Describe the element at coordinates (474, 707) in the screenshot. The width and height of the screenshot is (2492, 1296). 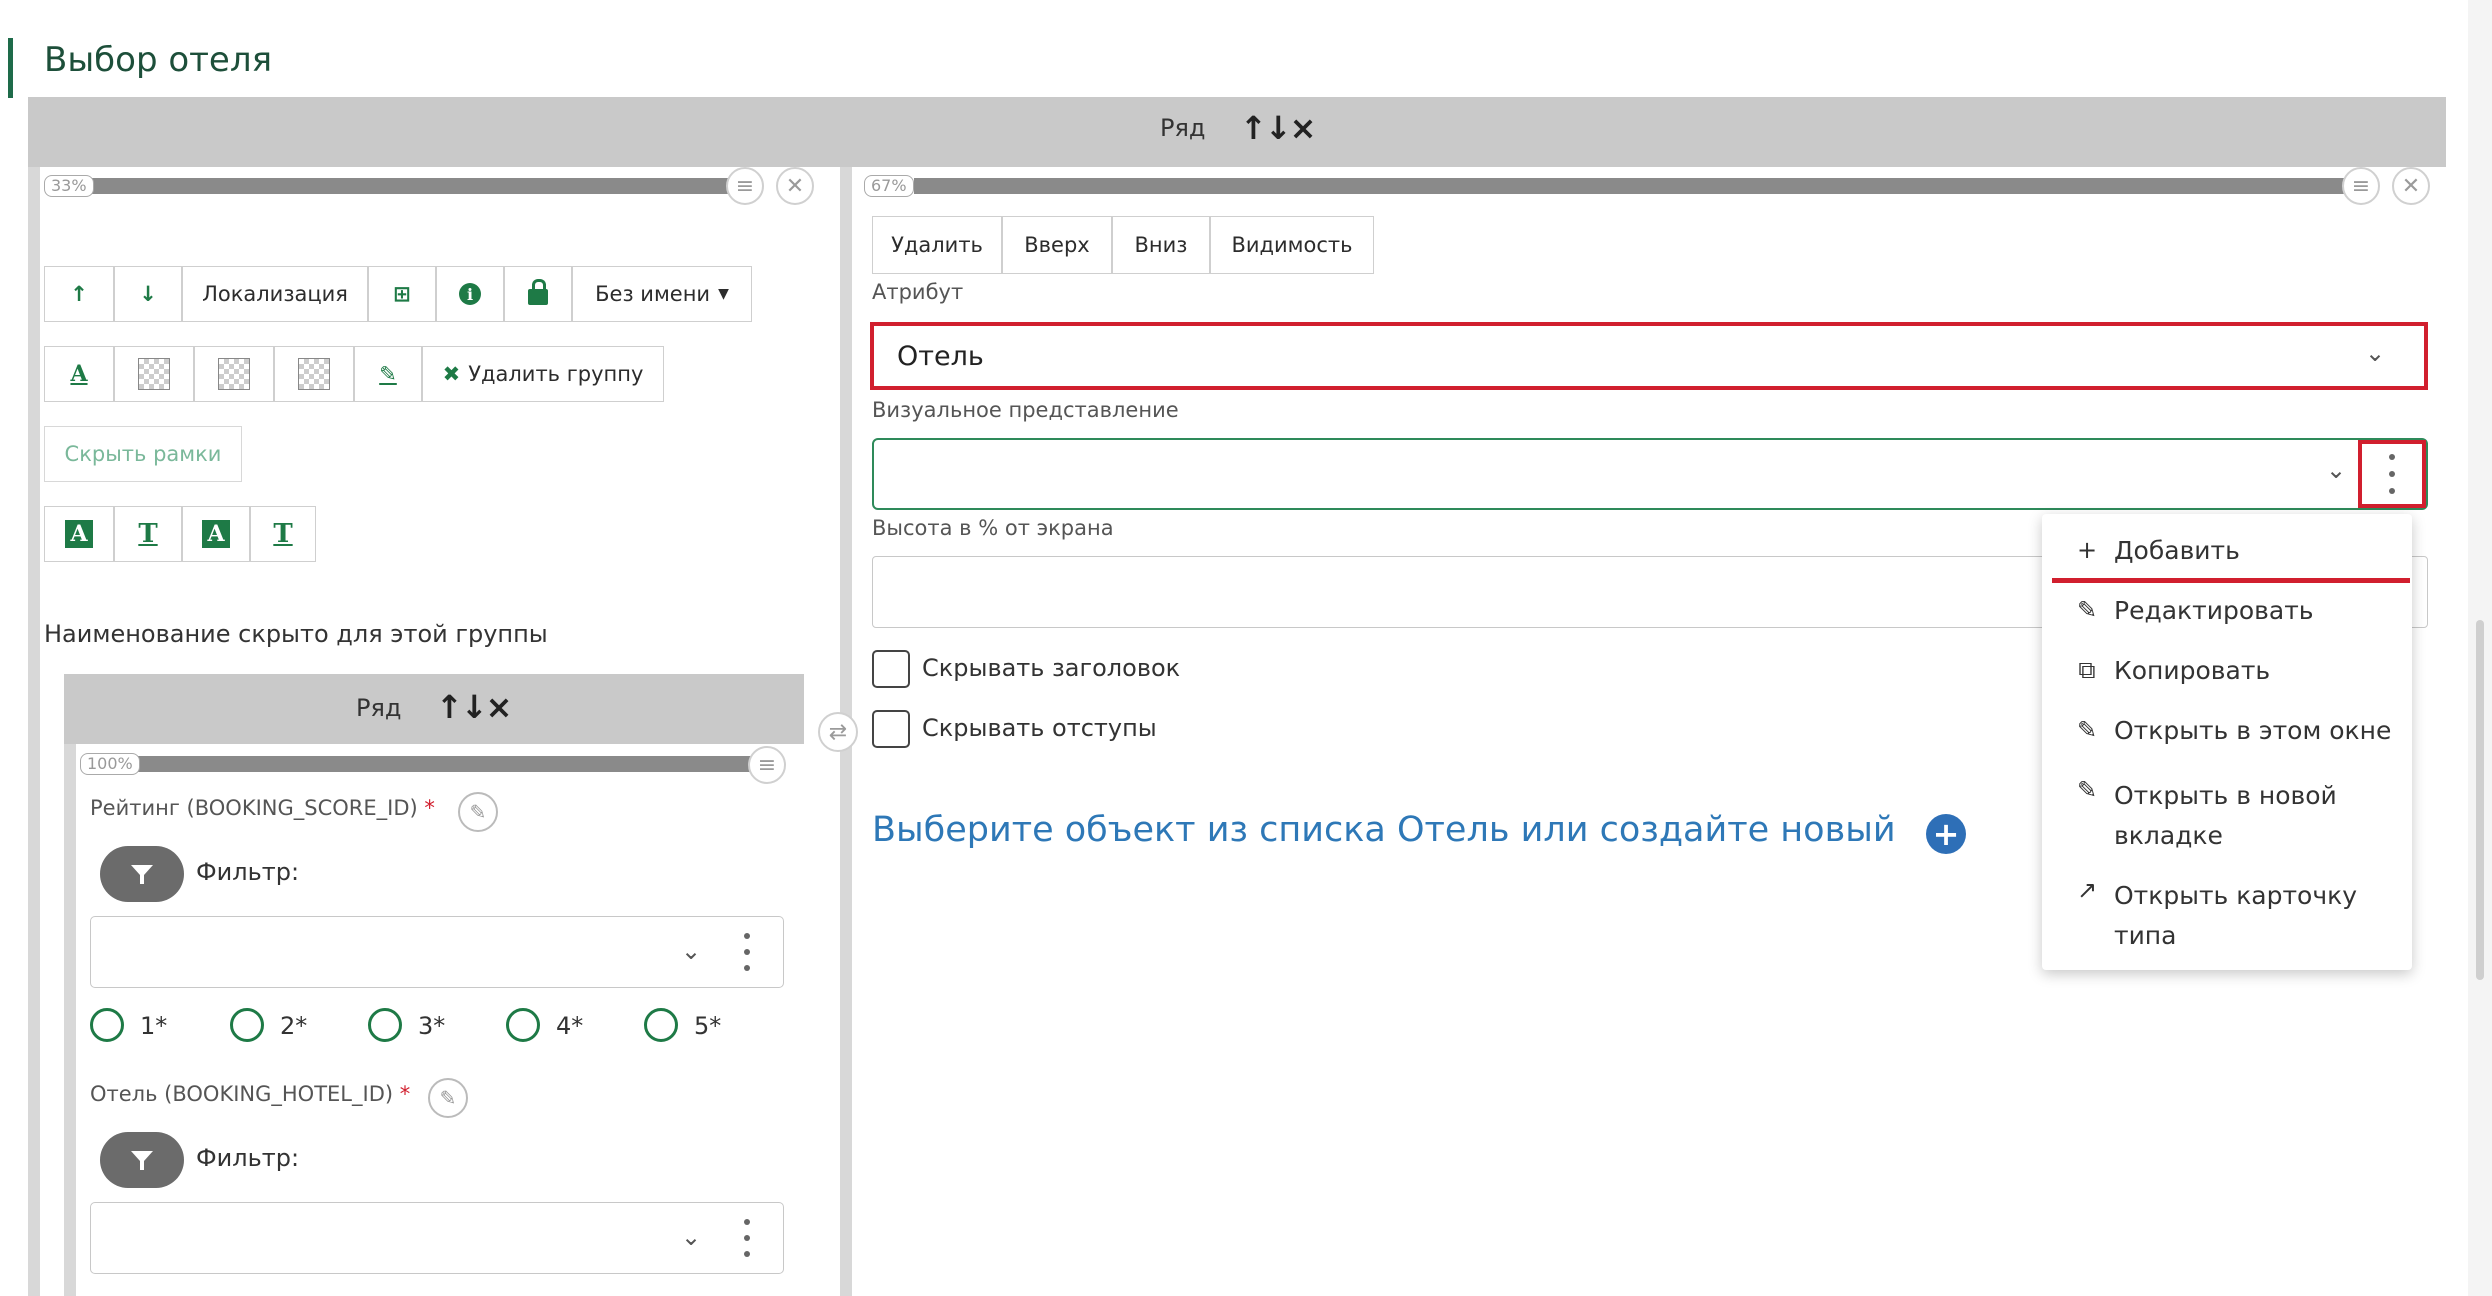
I see `inner-row-move-remove-icons: ↑↓×` at that location.